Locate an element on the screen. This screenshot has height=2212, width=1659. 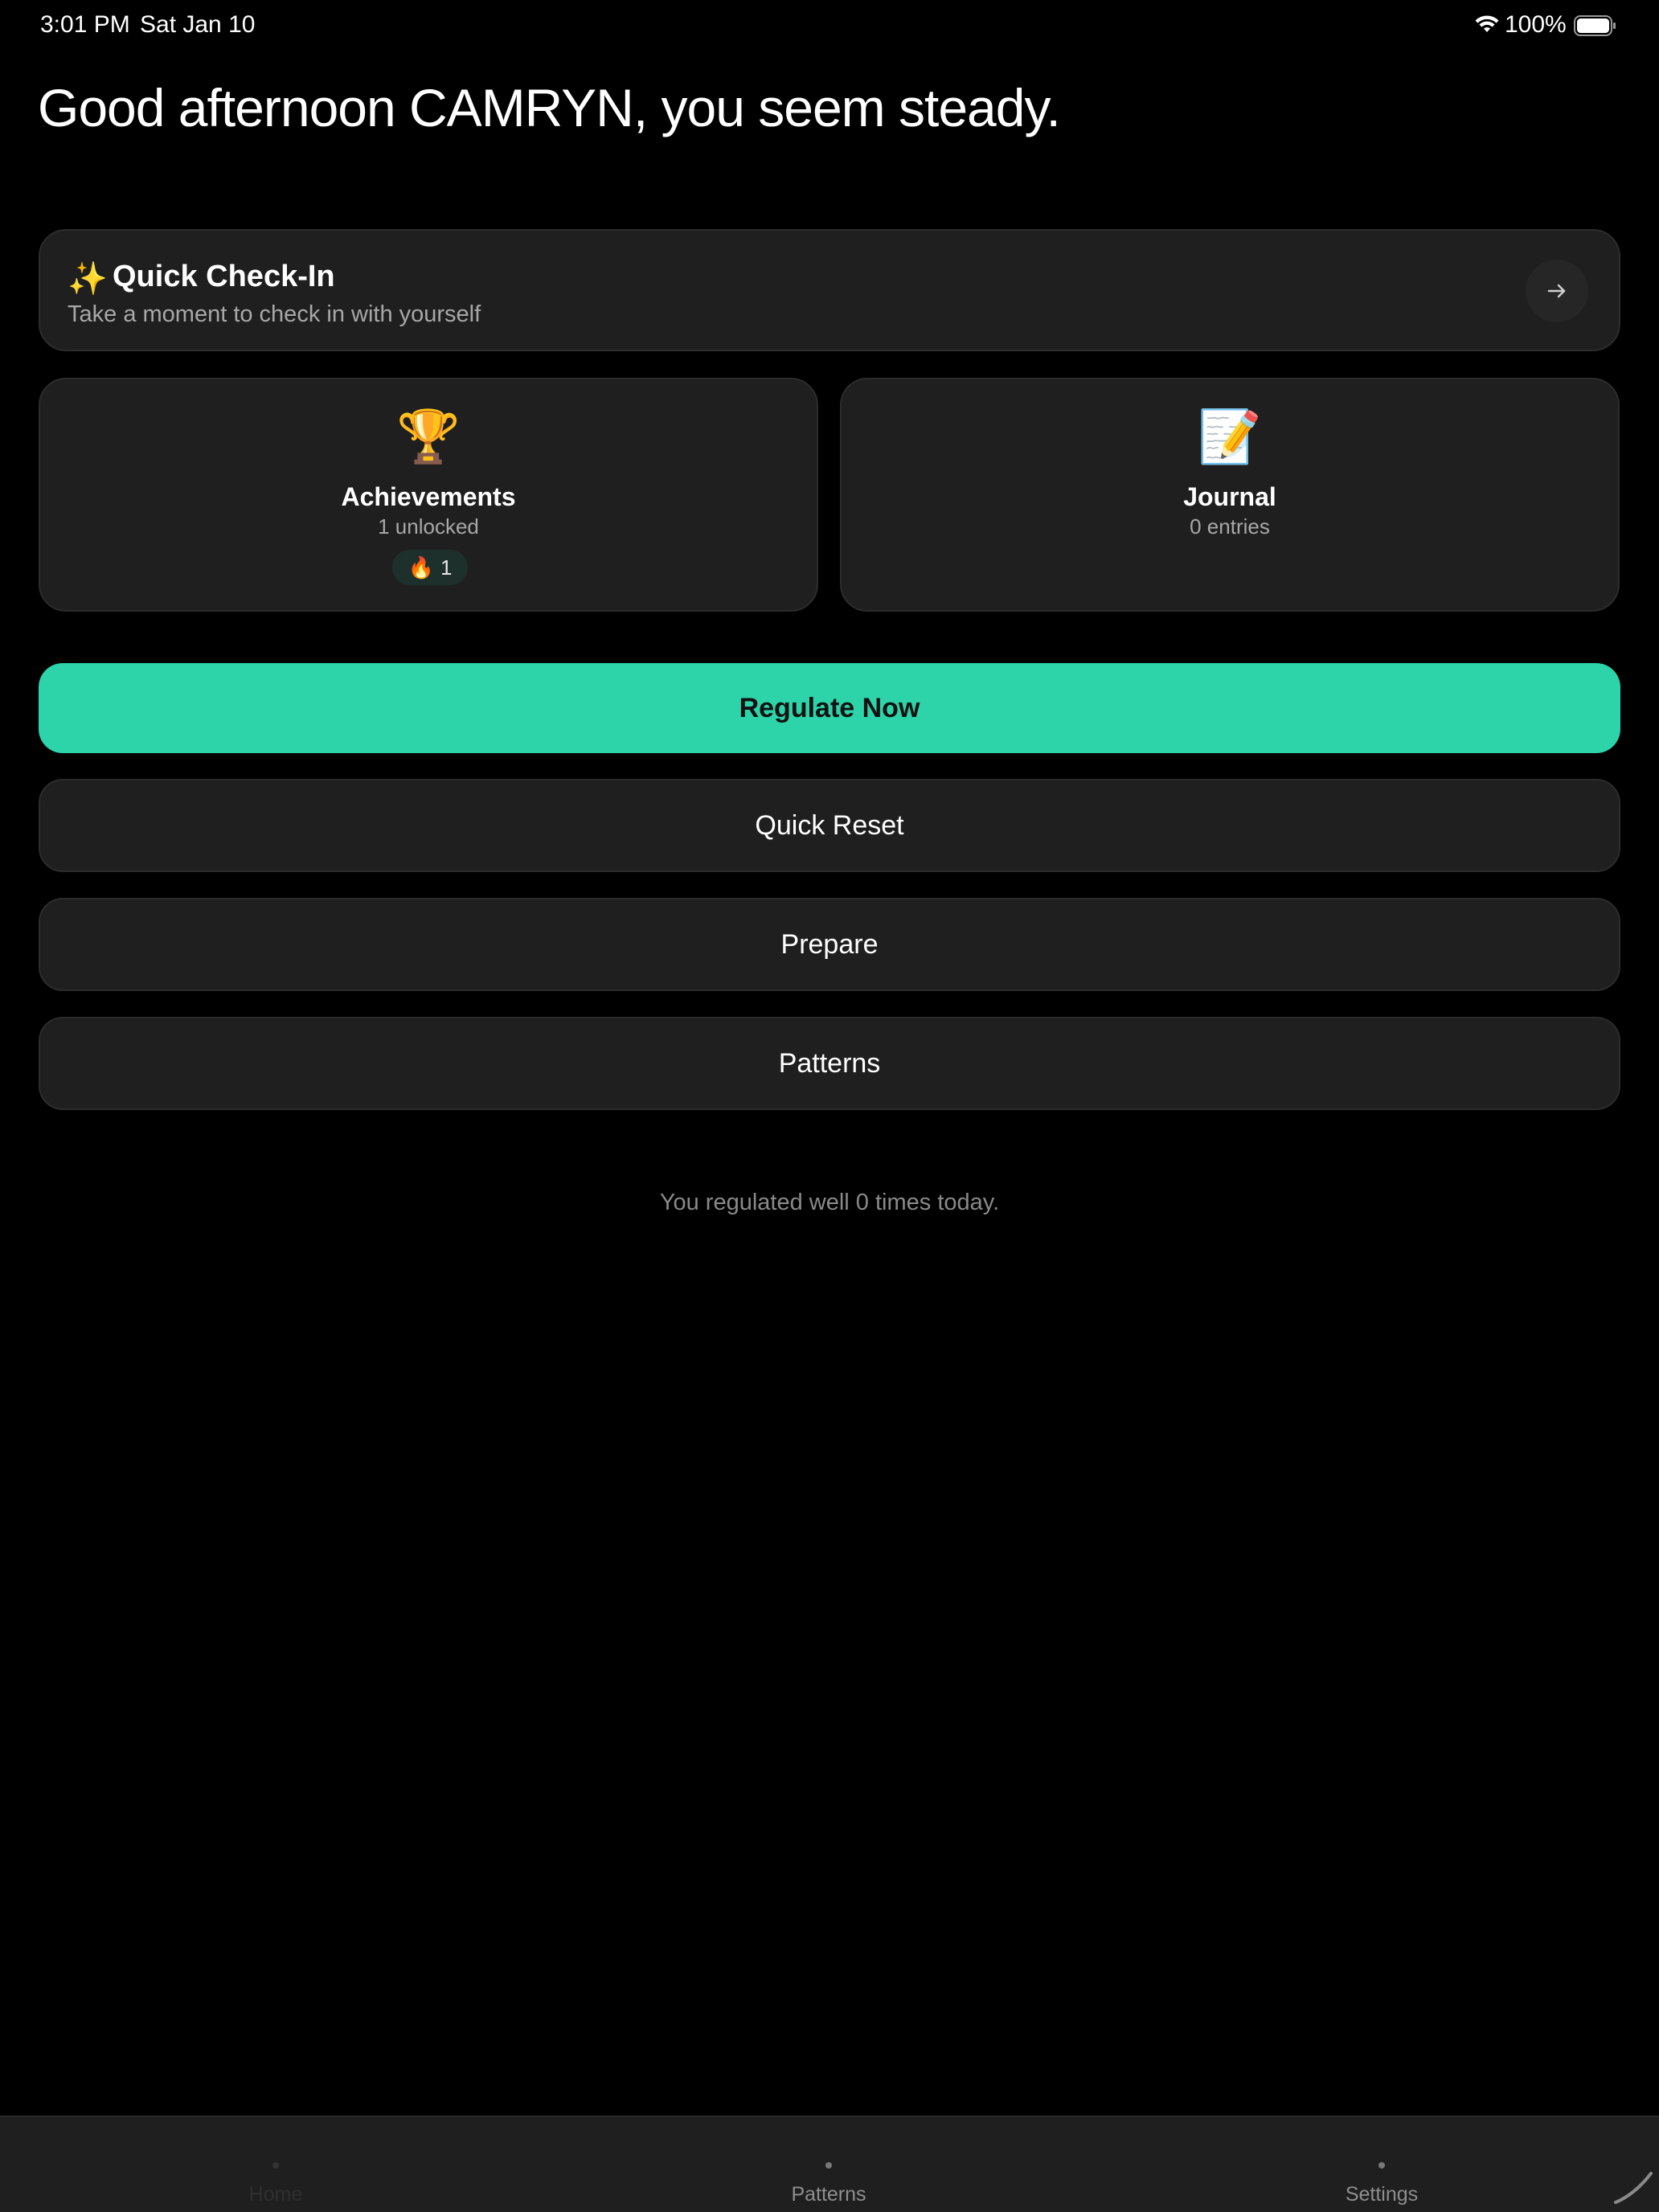
tab-settings-label: Settings is located at coordinates (1382, 2194).